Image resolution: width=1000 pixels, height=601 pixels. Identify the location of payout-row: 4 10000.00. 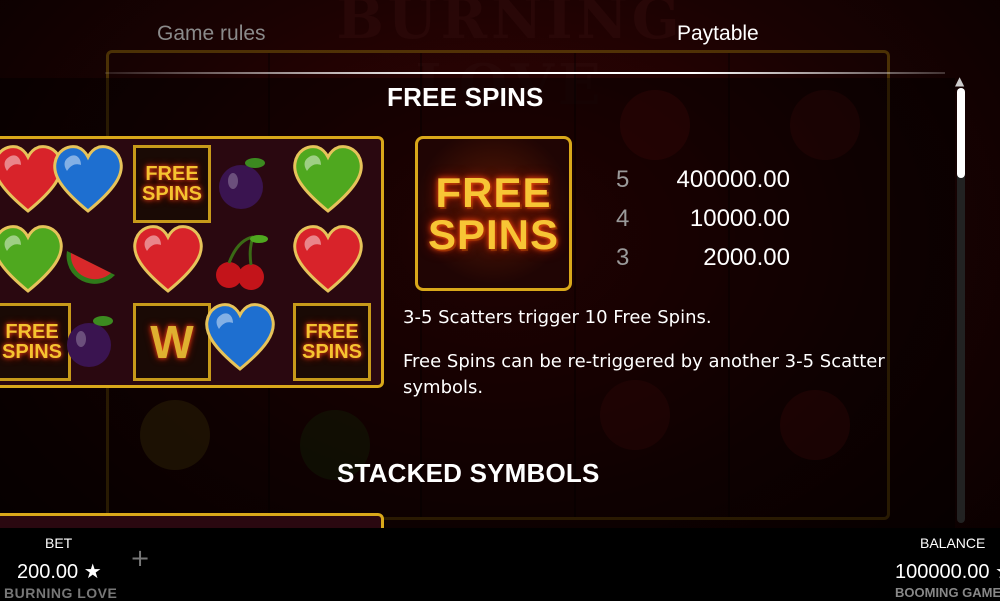
(705, 223).